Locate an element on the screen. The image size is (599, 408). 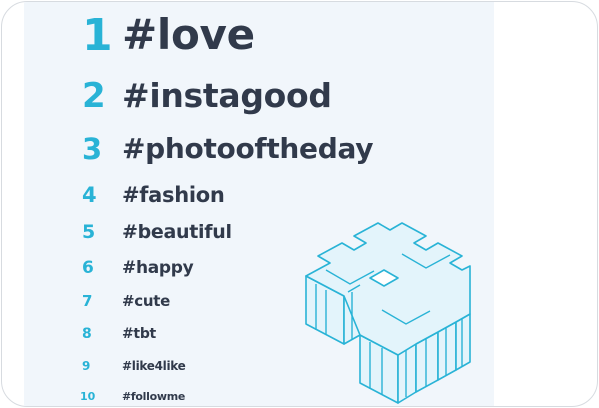
hashtag-label: #tbt is located at coordinates (139, 334).